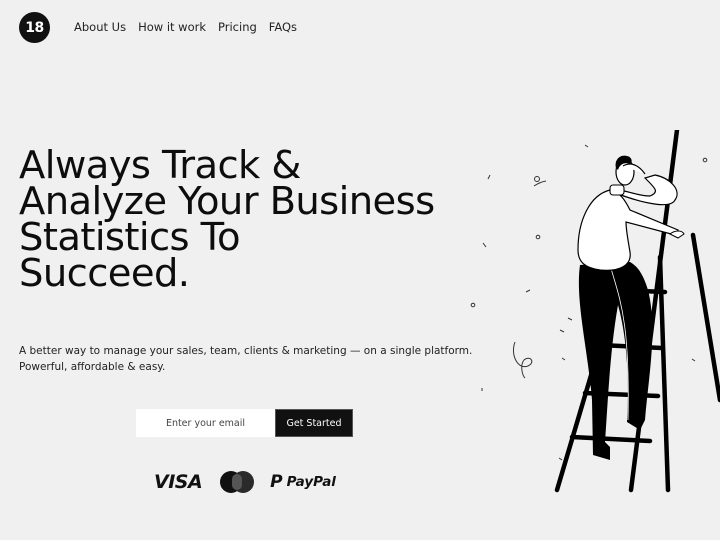 This screenshot has width=720, height=540. Describe the element at coordinates (276, 482) in the screenshot. I see `paypal-icon: P` at that location.